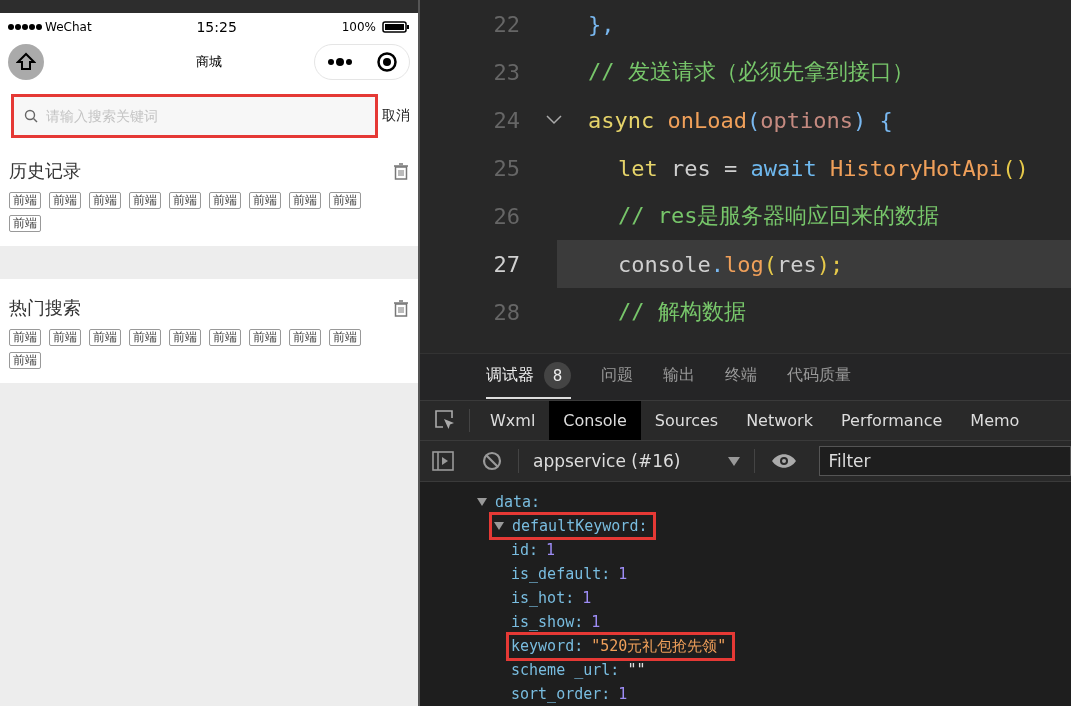 This screenshot has width=1071, height=706. What do you see at coordinates (45, 171) in the screenshot?
I see `section-title: 历史记录` at bounding box center [45, 171].